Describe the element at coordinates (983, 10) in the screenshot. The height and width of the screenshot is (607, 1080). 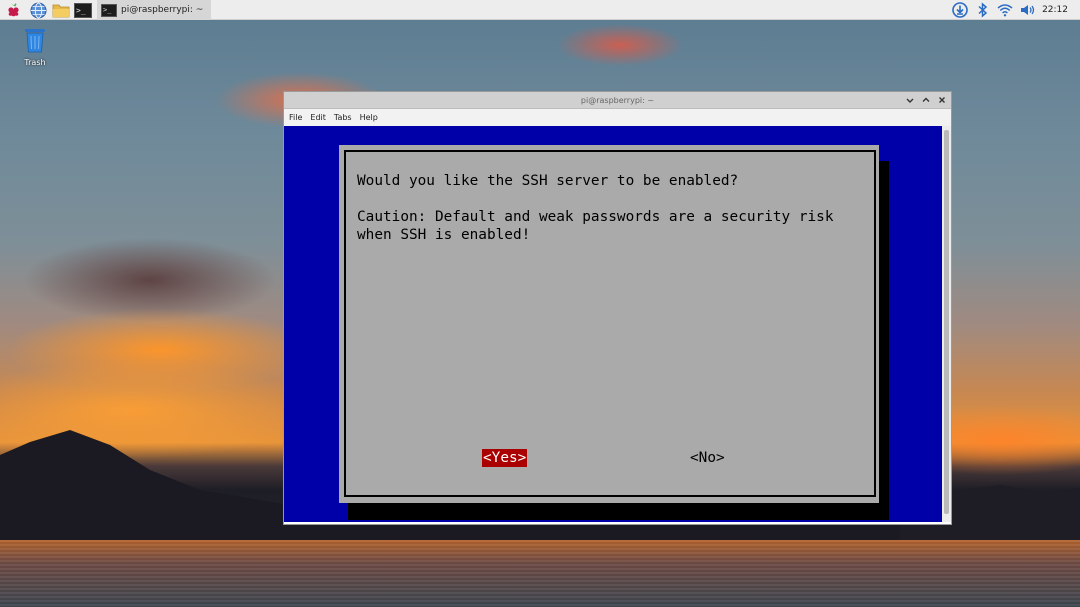
I see `bluetooth-icon` at that location.